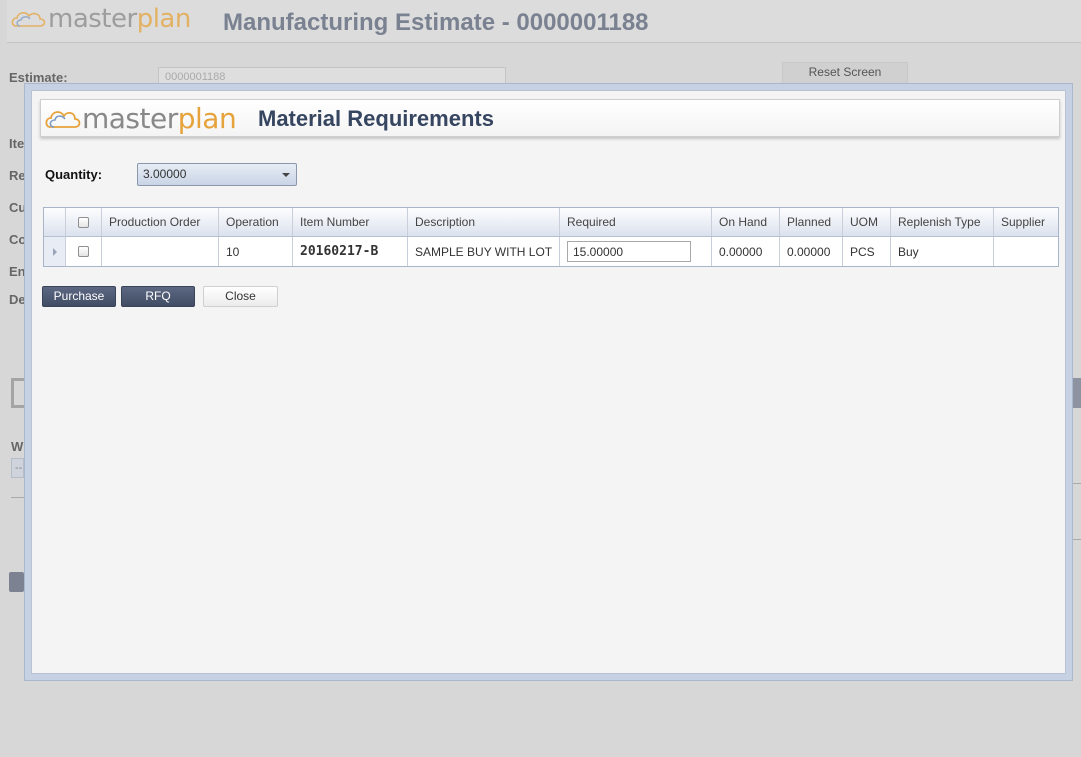 The image size is (1081, 757). I want to click on rfq-button: RFQ, so click(158, 296).